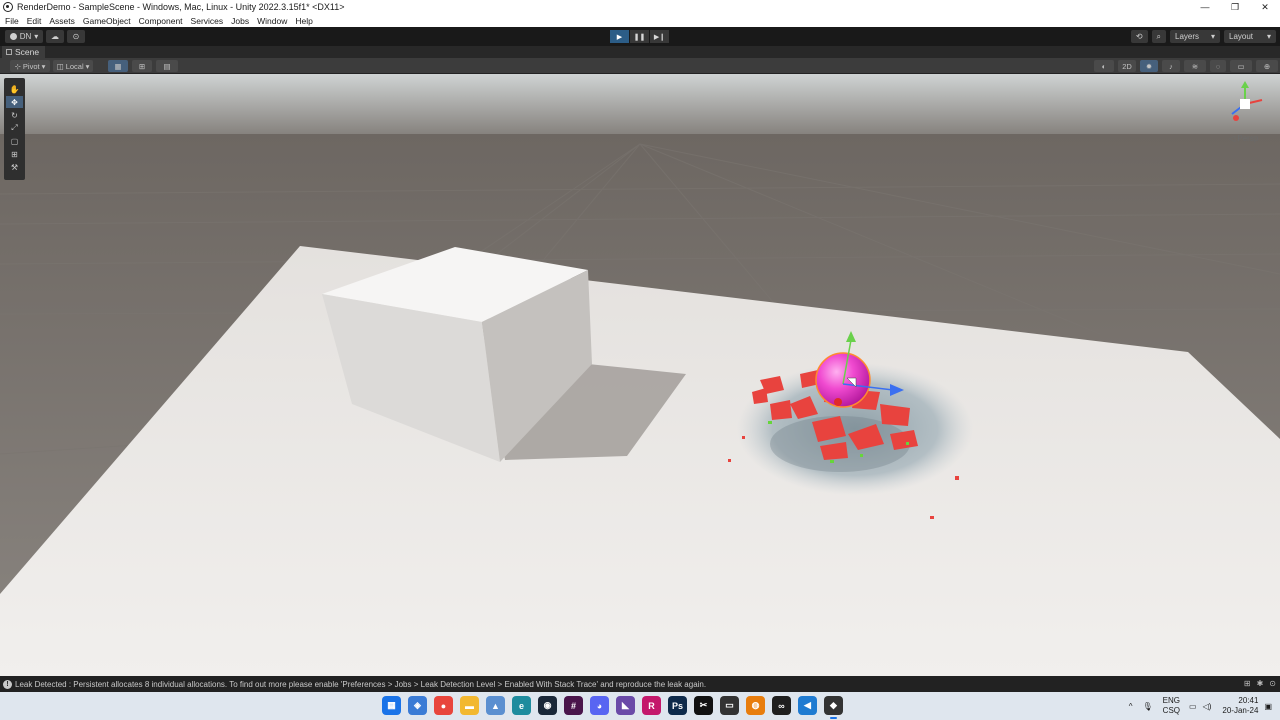  I want to click on effects-icon: ≋, so click(1195, 66).